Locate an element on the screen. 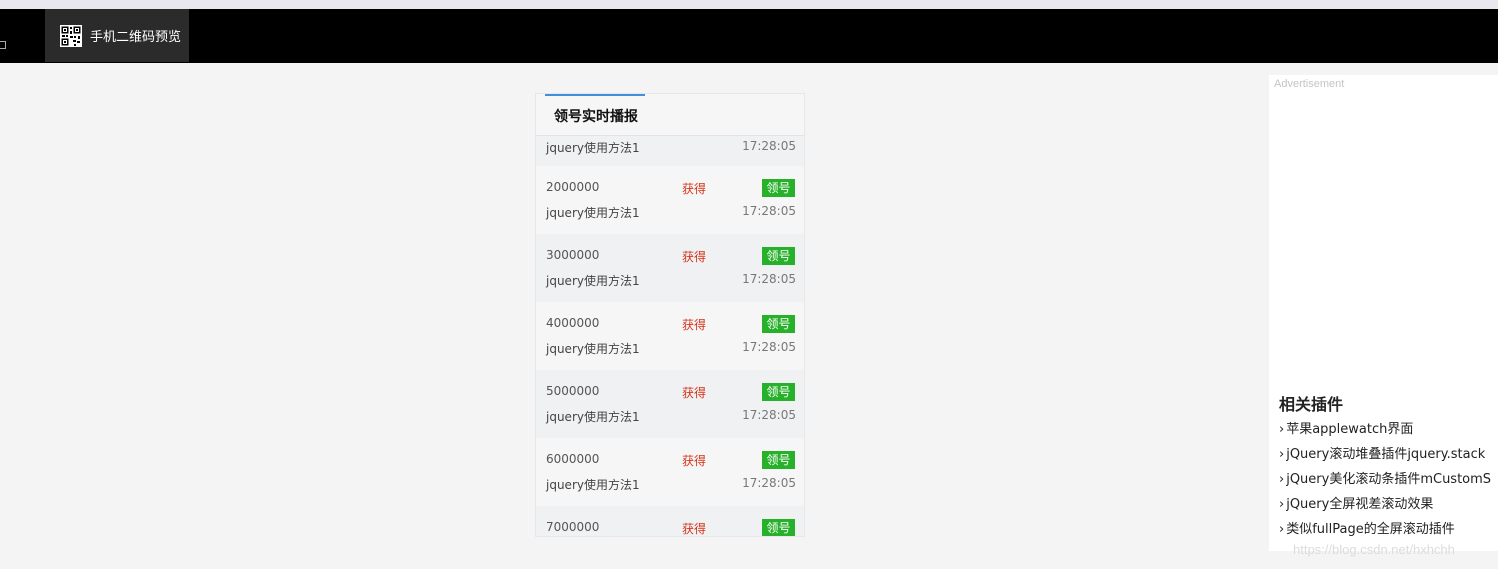 The height and width of the screenshot is (569, 1498). list-item: 5000000 获得 领号 jquery使用方法1 17:28:05 is located at coordinates (670, 404).